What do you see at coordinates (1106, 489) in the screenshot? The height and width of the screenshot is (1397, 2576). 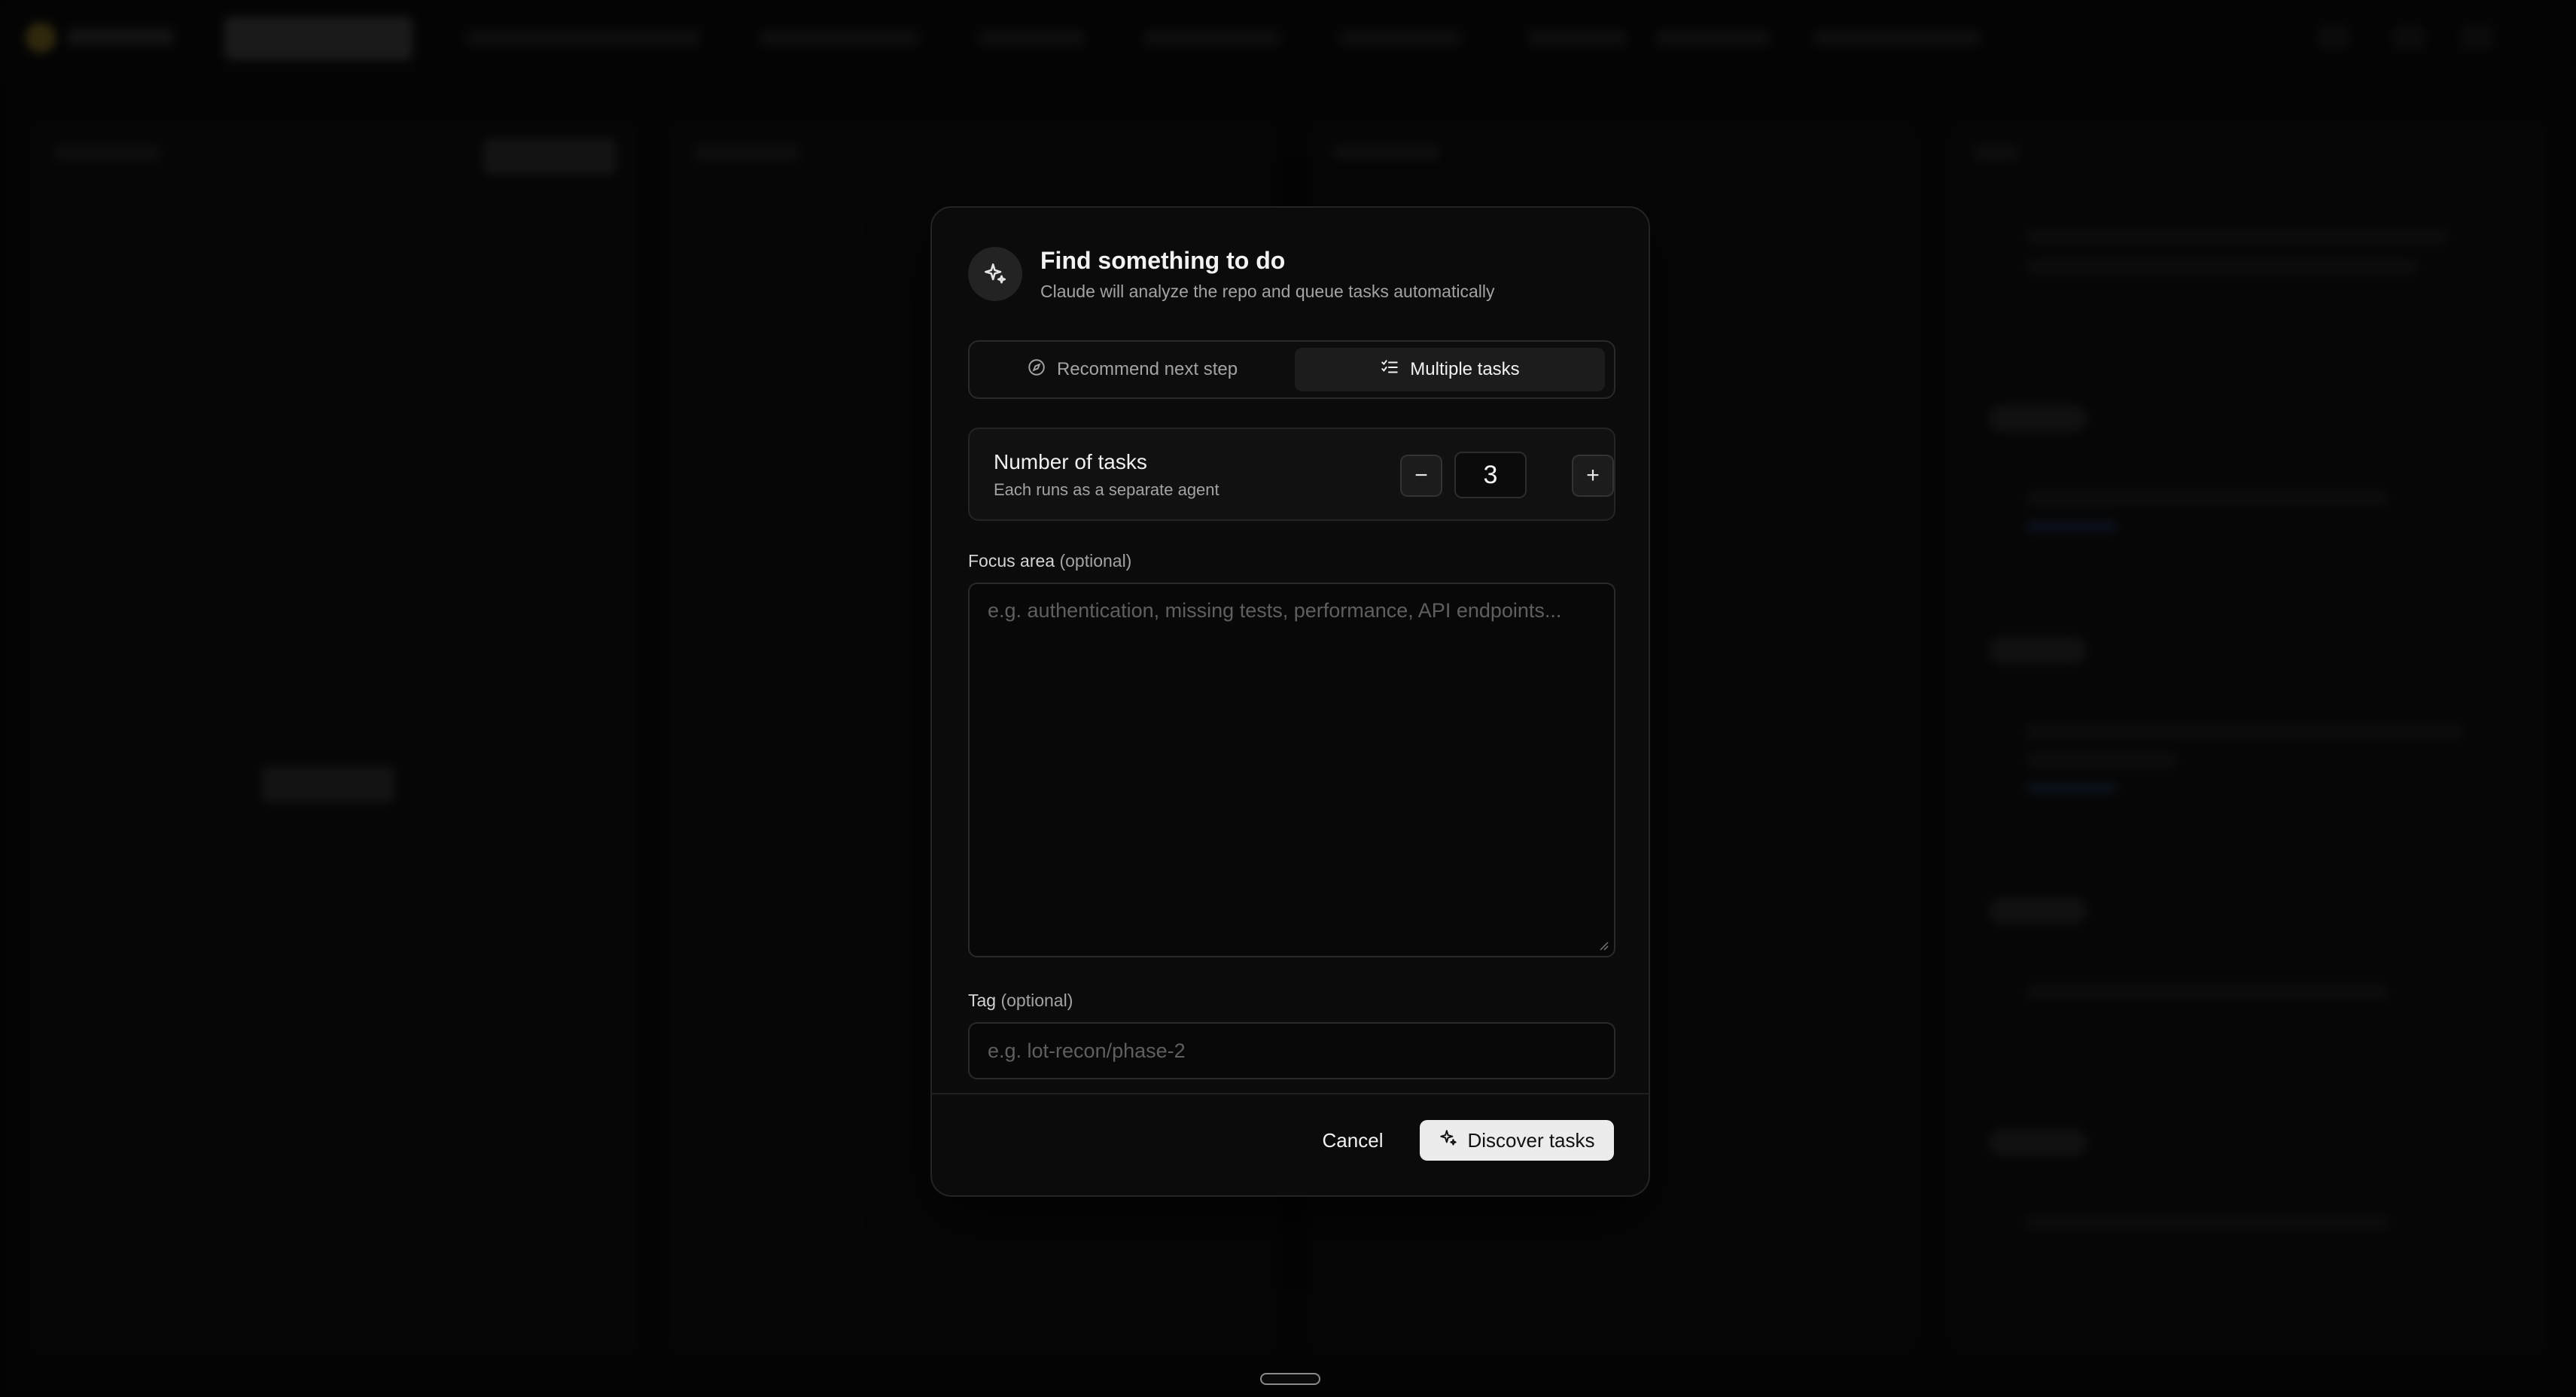 I see `task-count-subtitle: Each runs as a separate agent` at bounding box center [1106, 489].